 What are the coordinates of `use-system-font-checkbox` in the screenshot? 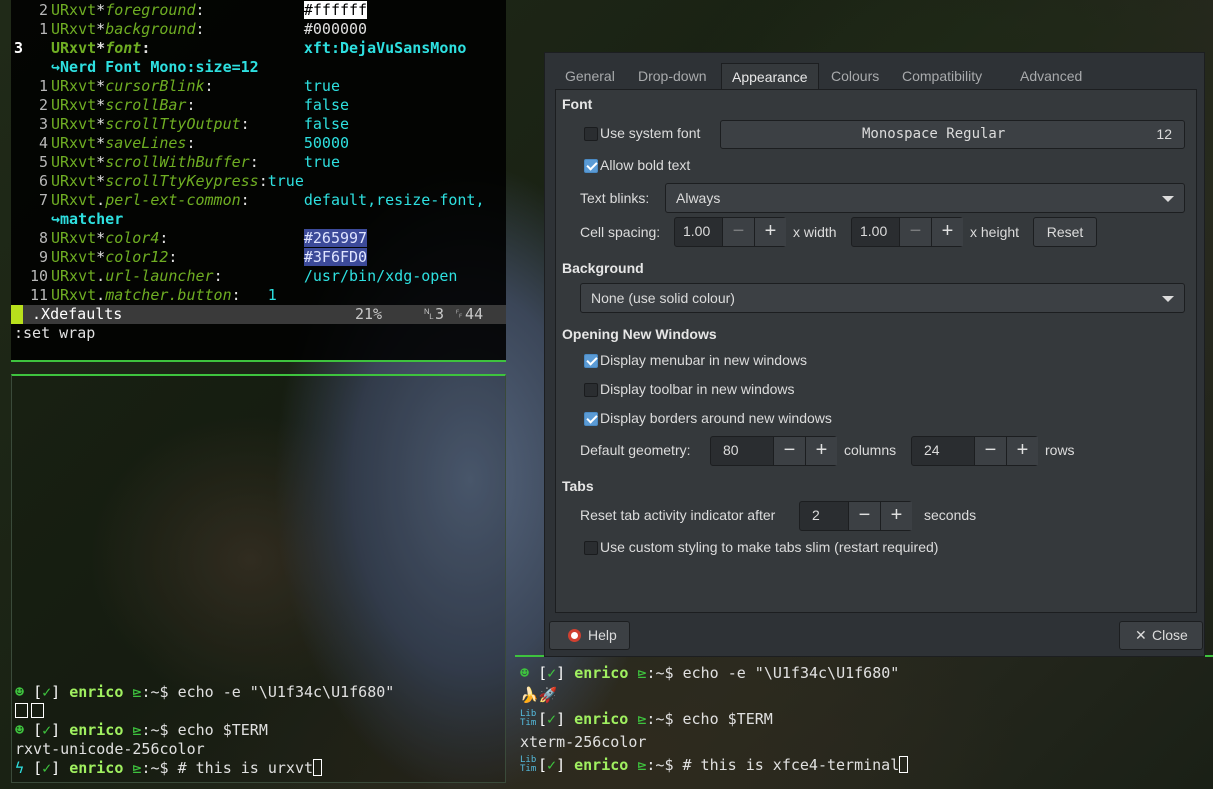 It's located at (591, 134).